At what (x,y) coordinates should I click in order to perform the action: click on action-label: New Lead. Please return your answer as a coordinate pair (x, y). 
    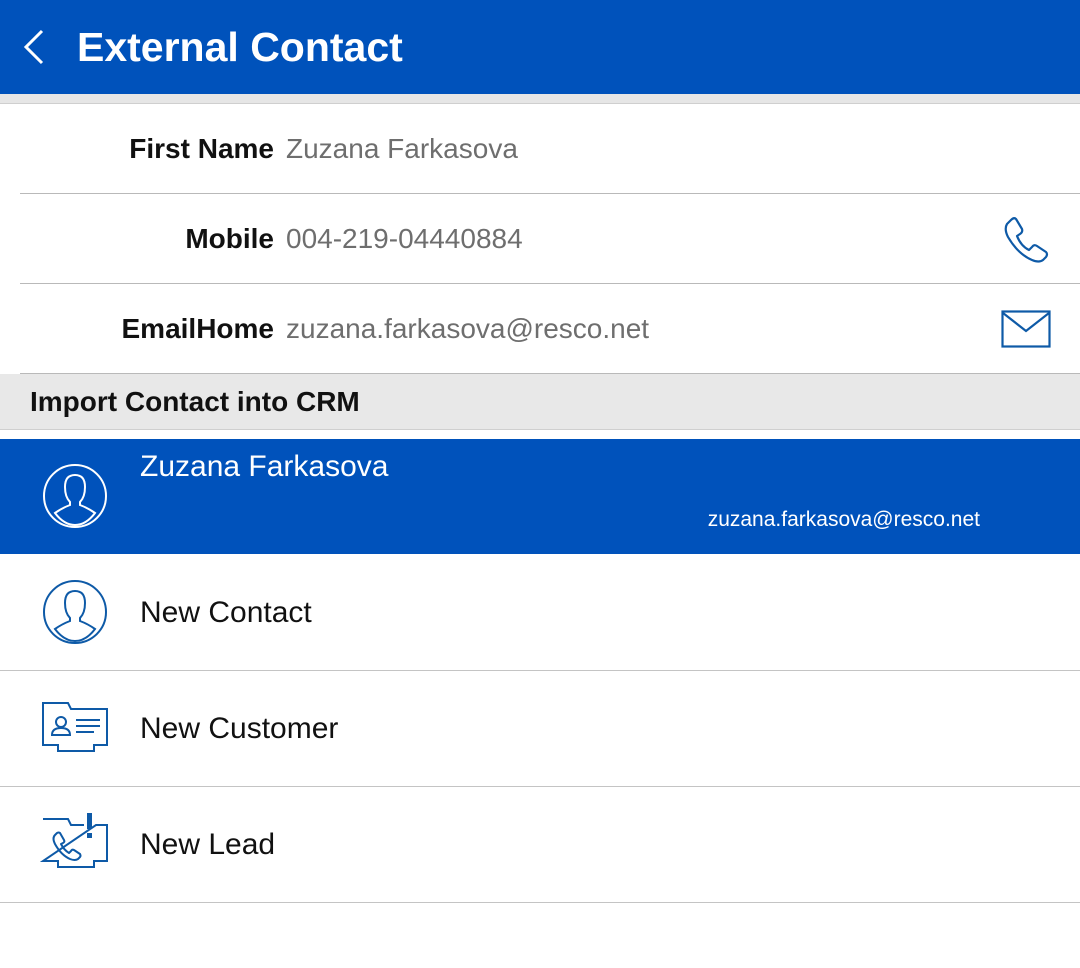
    Looking at the image, I should click on (208, 844).